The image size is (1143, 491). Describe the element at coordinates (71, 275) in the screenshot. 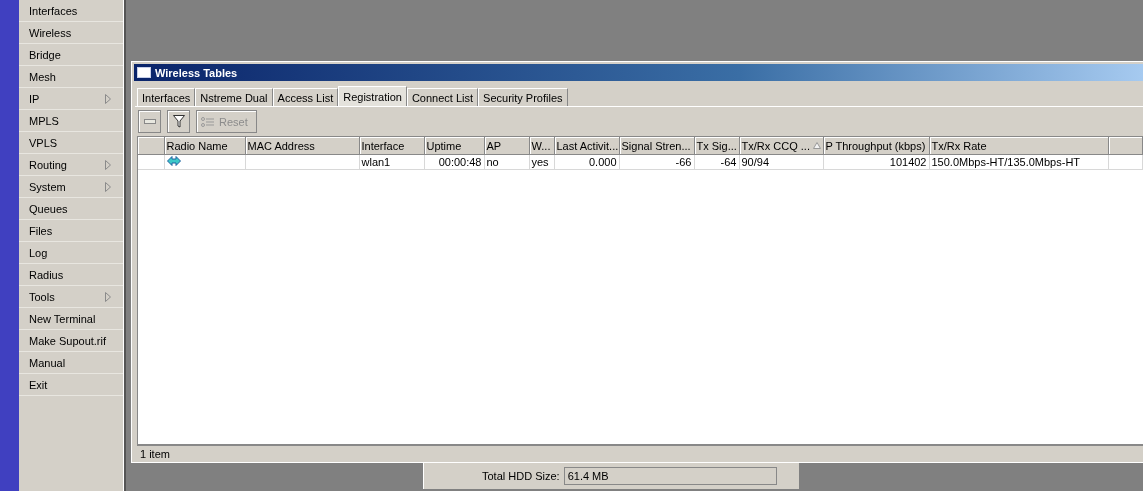

I see `menu-item: Radius` at that location.